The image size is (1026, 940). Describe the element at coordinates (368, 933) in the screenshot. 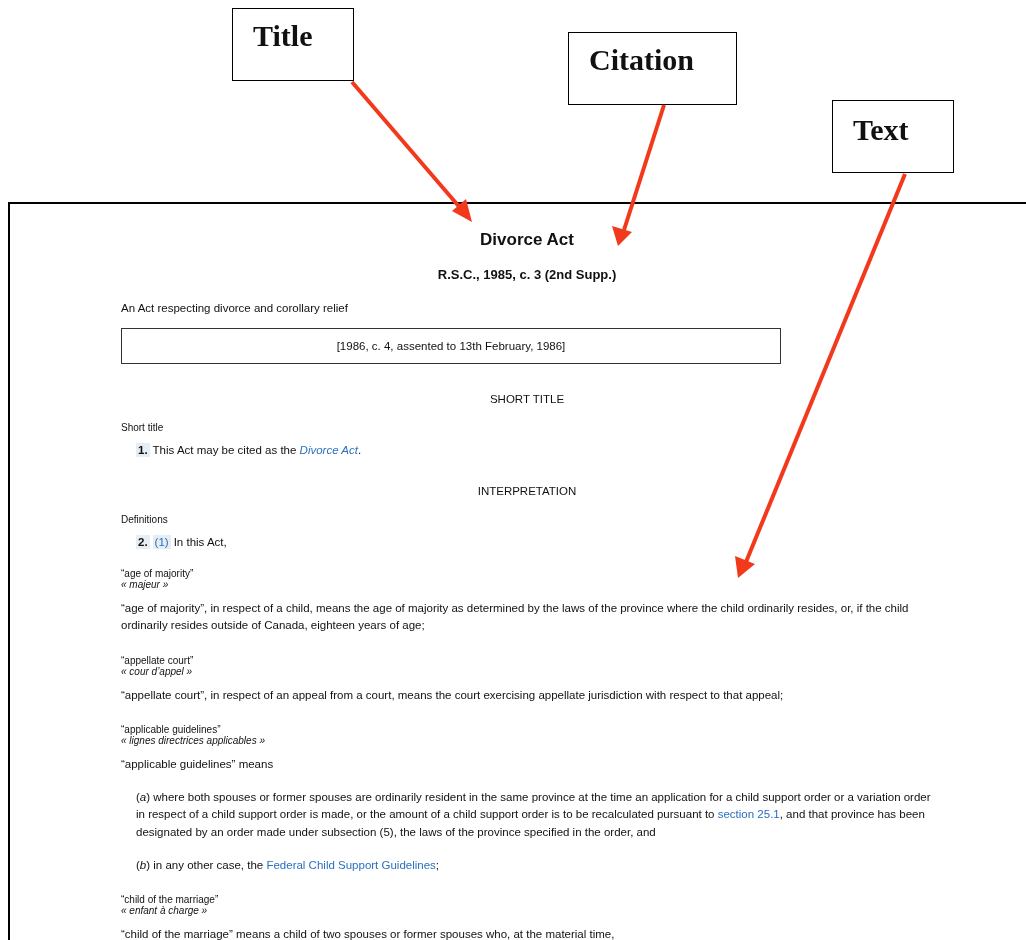

I see `definition-text: “child of the marriage” means a child of two spouses or former spouses who, at the material time,` at that location.